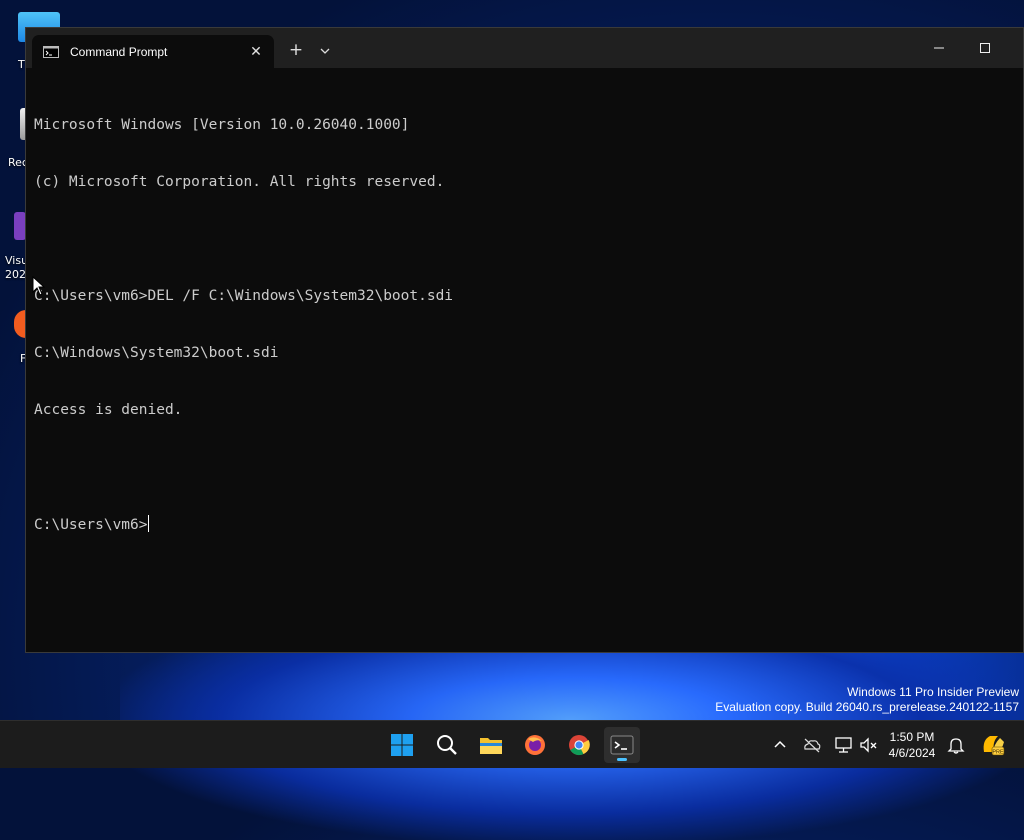  I want to click on chrome-button, so click(579, 745).